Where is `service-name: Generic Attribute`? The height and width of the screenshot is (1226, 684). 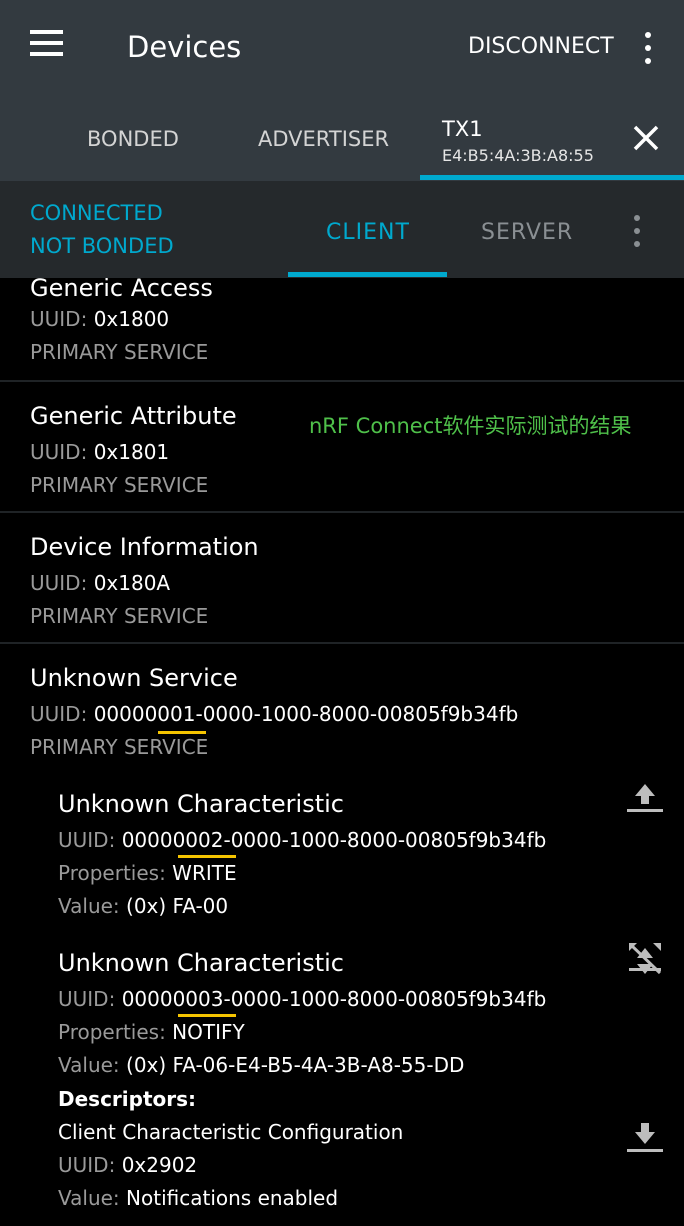
service-name: Generic Attribute is located at coordinates (133, 416).